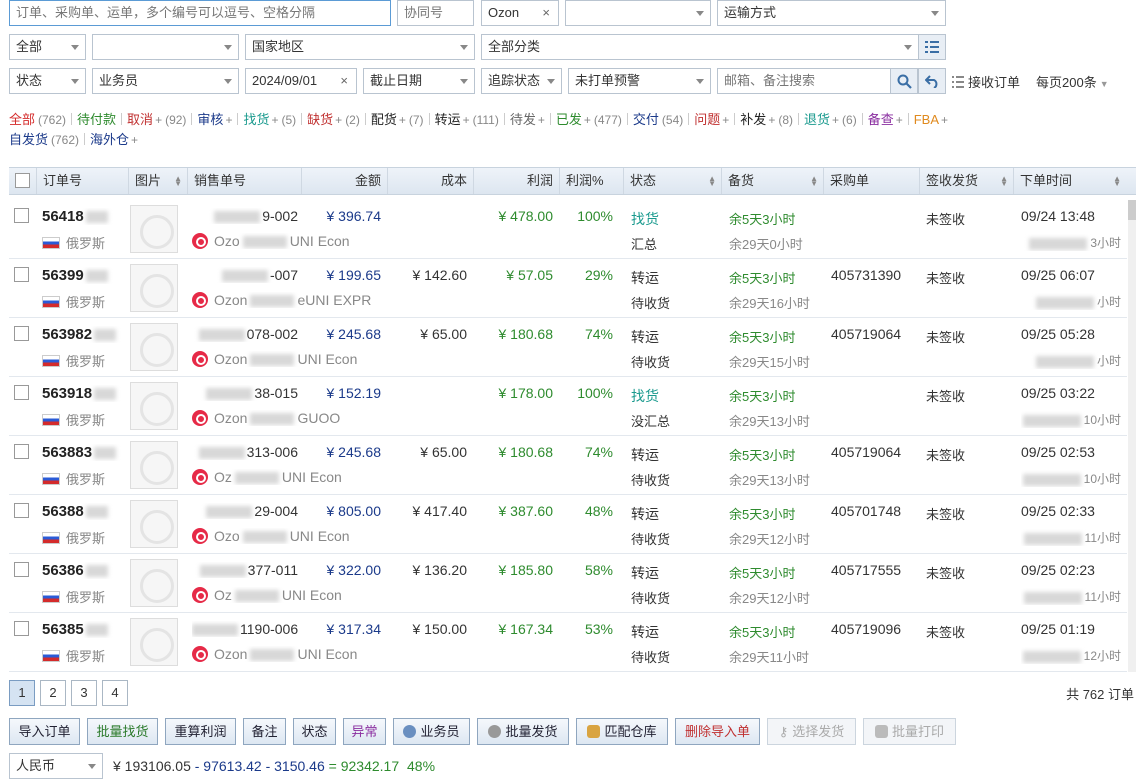  I want to click on account-select, so click(165, 47).